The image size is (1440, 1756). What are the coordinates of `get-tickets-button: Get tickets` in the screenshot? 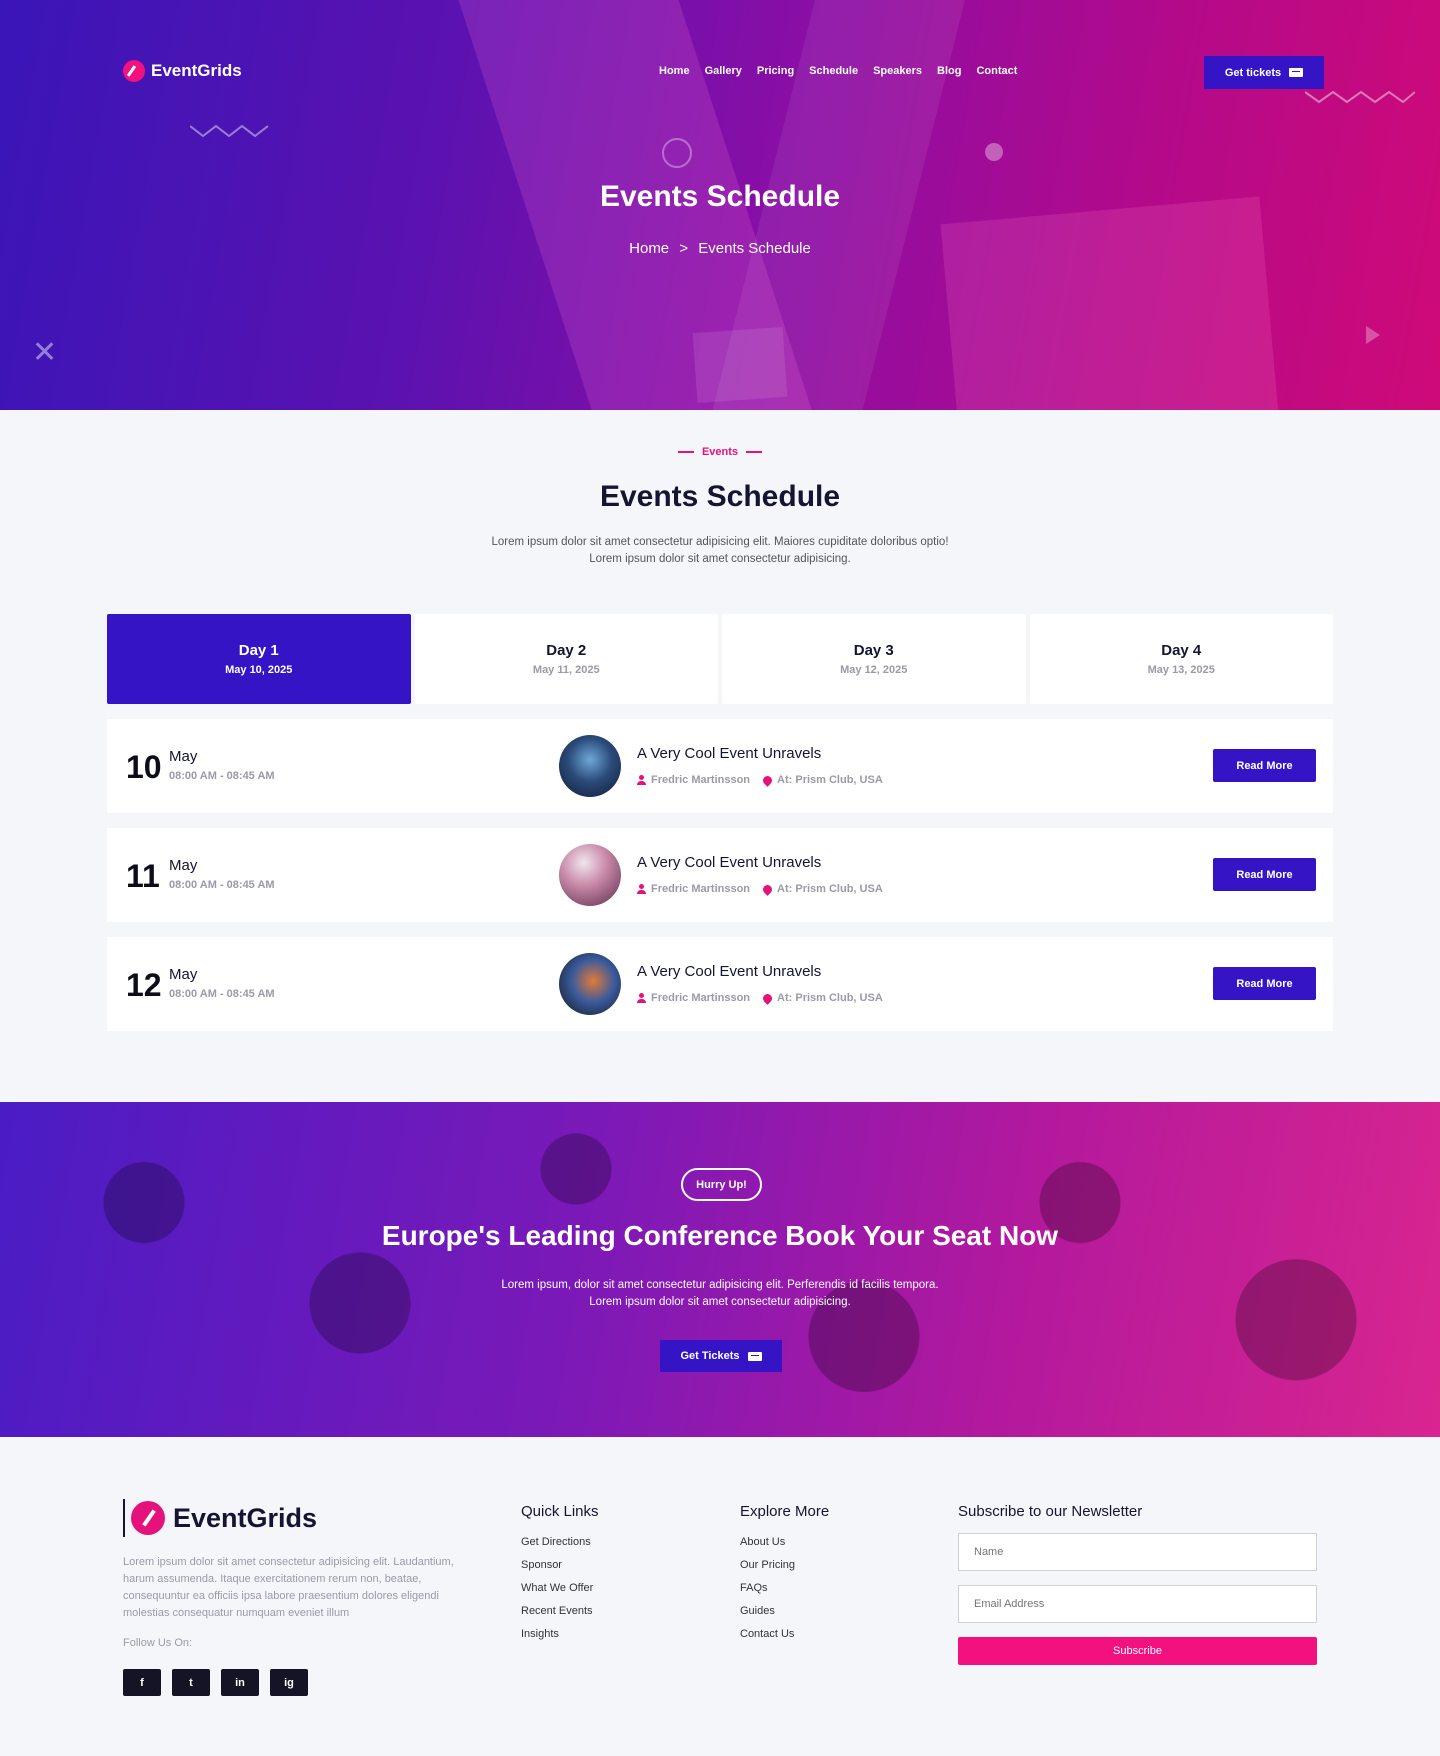 It's located at (1264, 72).